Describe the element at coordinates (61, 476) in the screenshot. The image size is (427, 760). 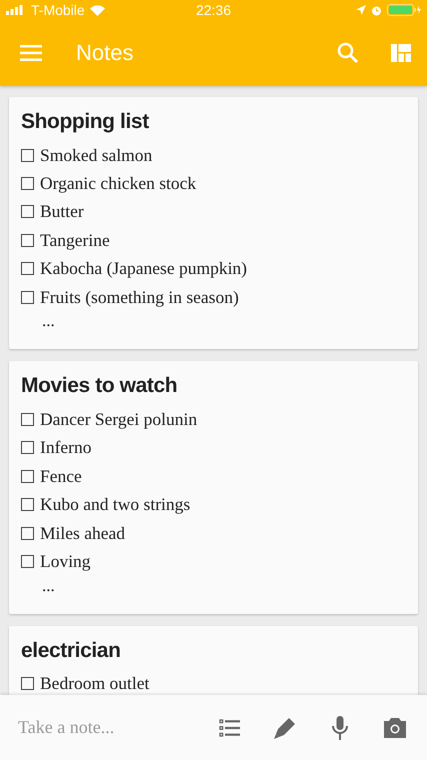
I see `list-item-text: Fence` at that location.